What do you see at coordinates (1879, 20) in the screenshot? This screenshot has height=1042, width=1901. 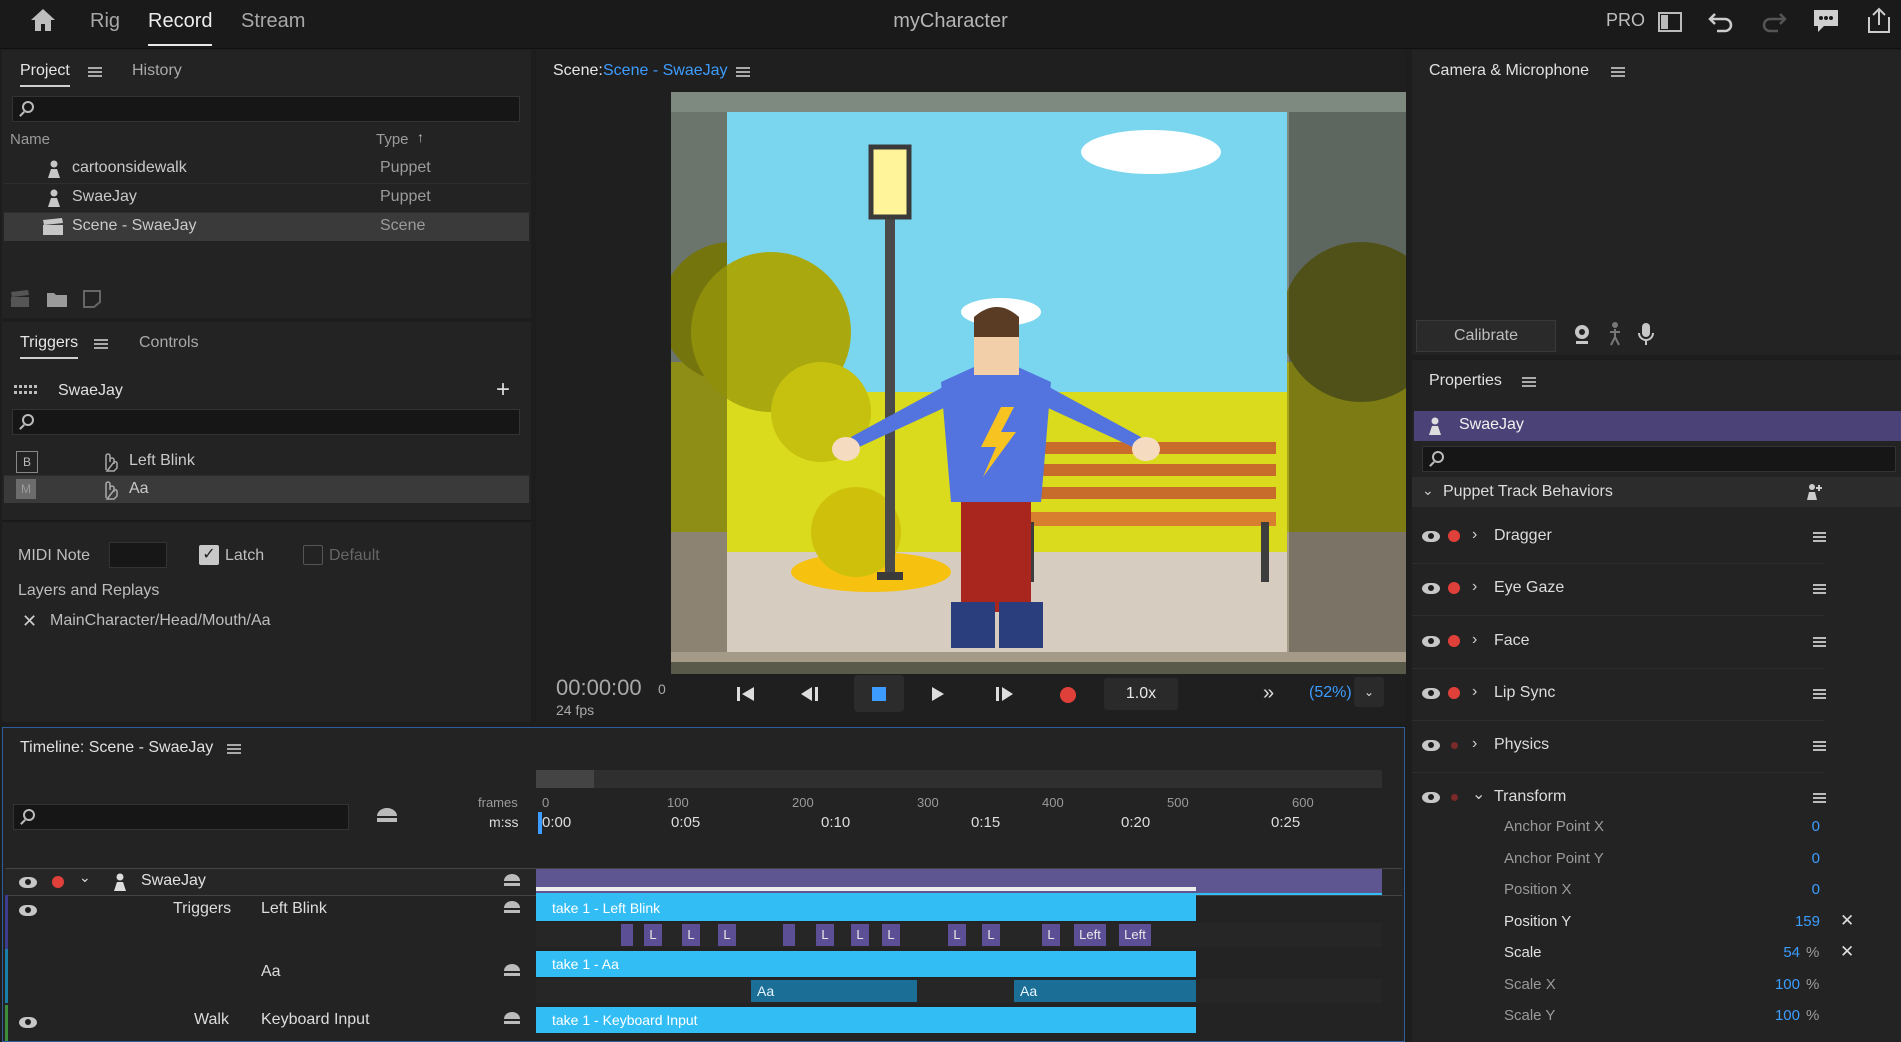 I see `share-icon` at bounding box center [1879, 20].